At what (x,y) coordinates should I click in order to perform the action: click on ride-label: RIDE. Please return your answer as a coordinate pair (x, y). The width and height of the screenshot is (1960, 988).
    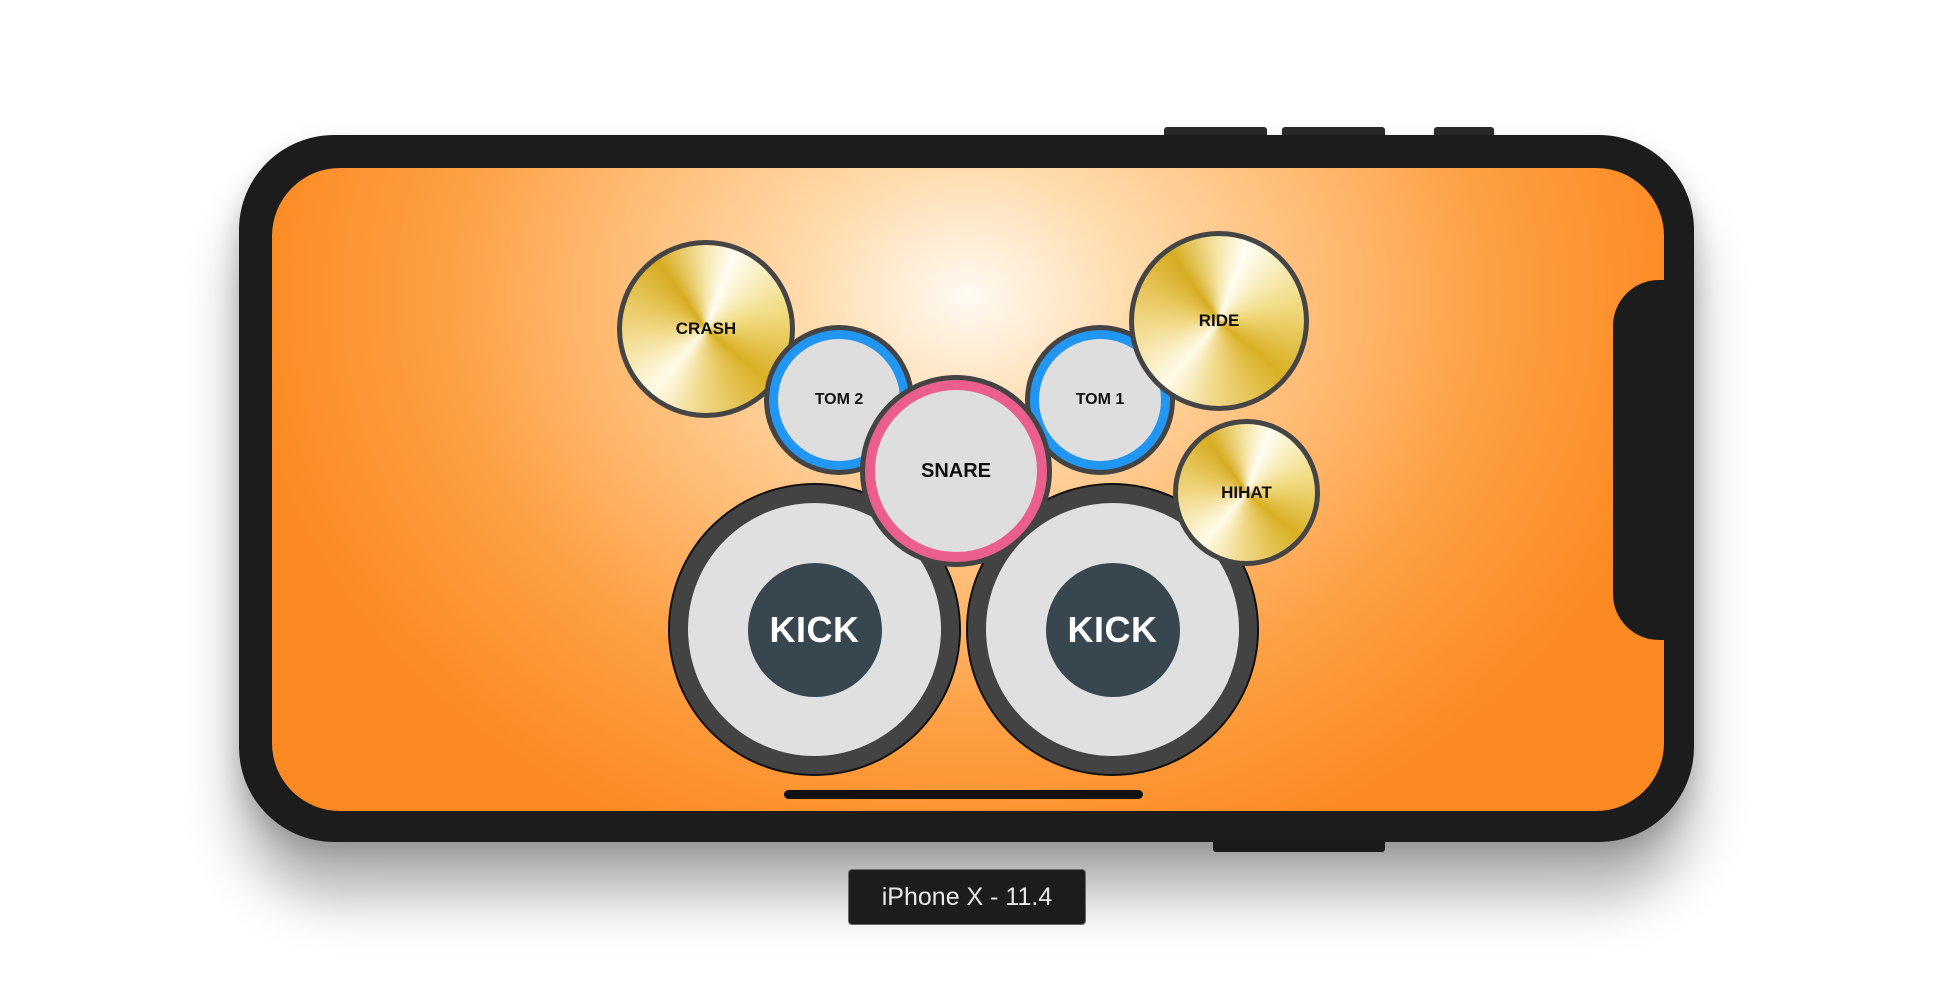
    Looking at the image, I should click on (1219, 320).